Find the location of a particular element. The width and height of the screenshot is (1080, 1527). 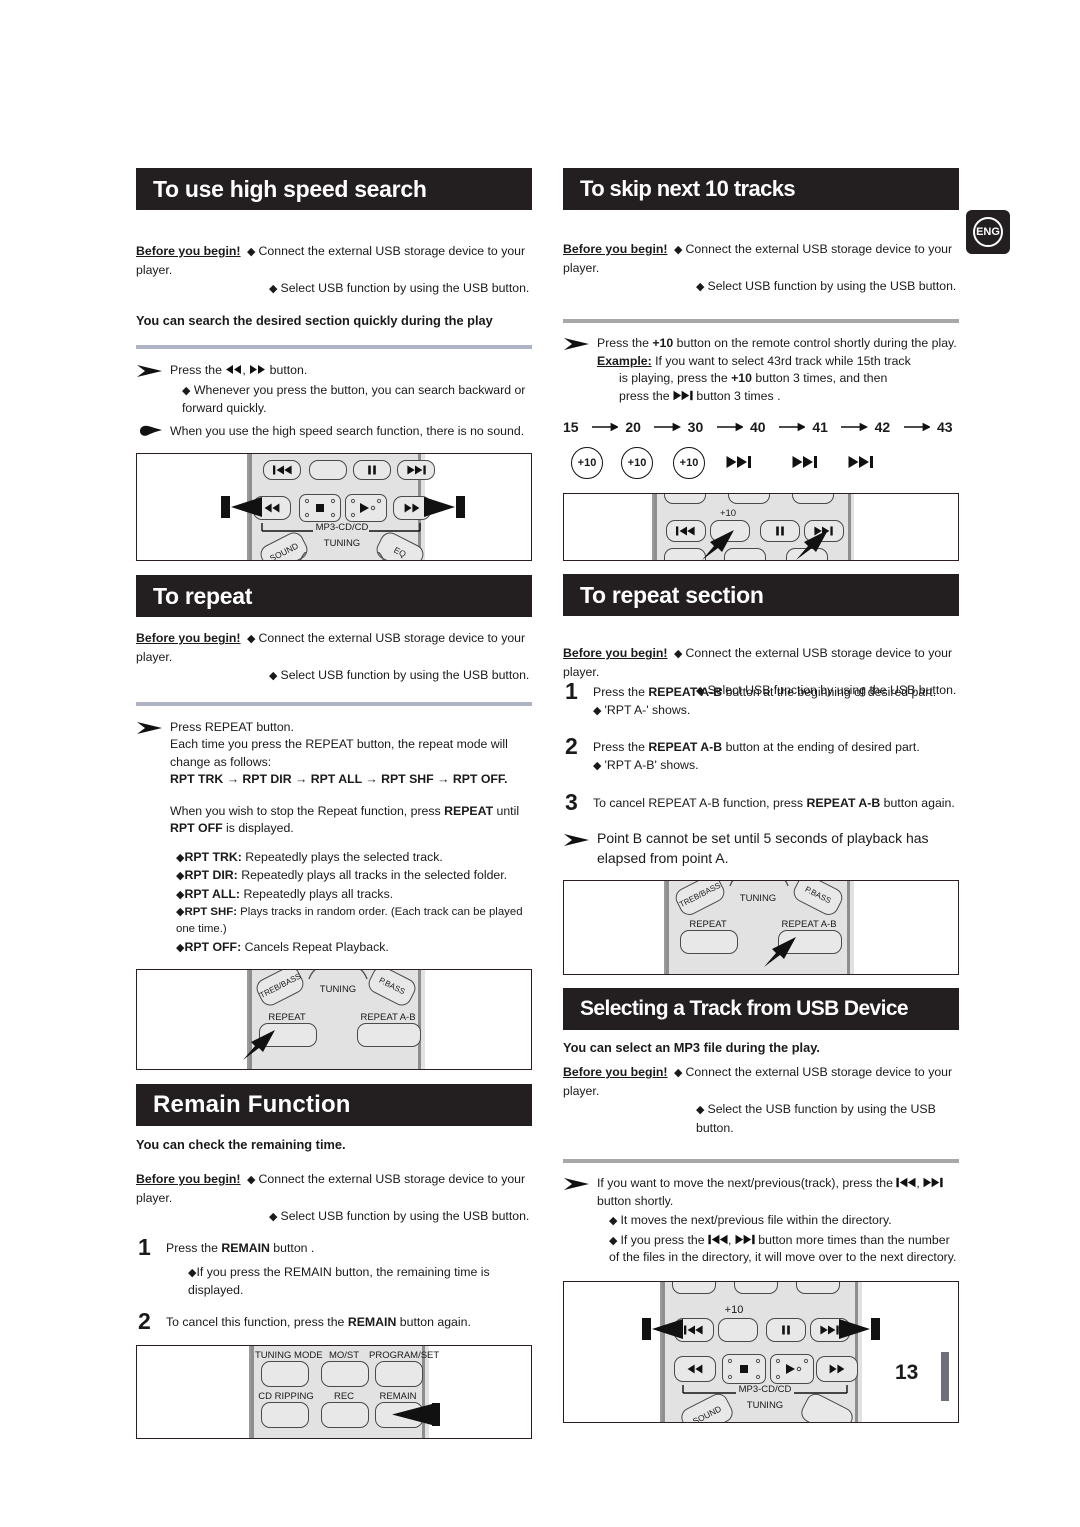

step-number: 2 is located at coordinates (571, 746).